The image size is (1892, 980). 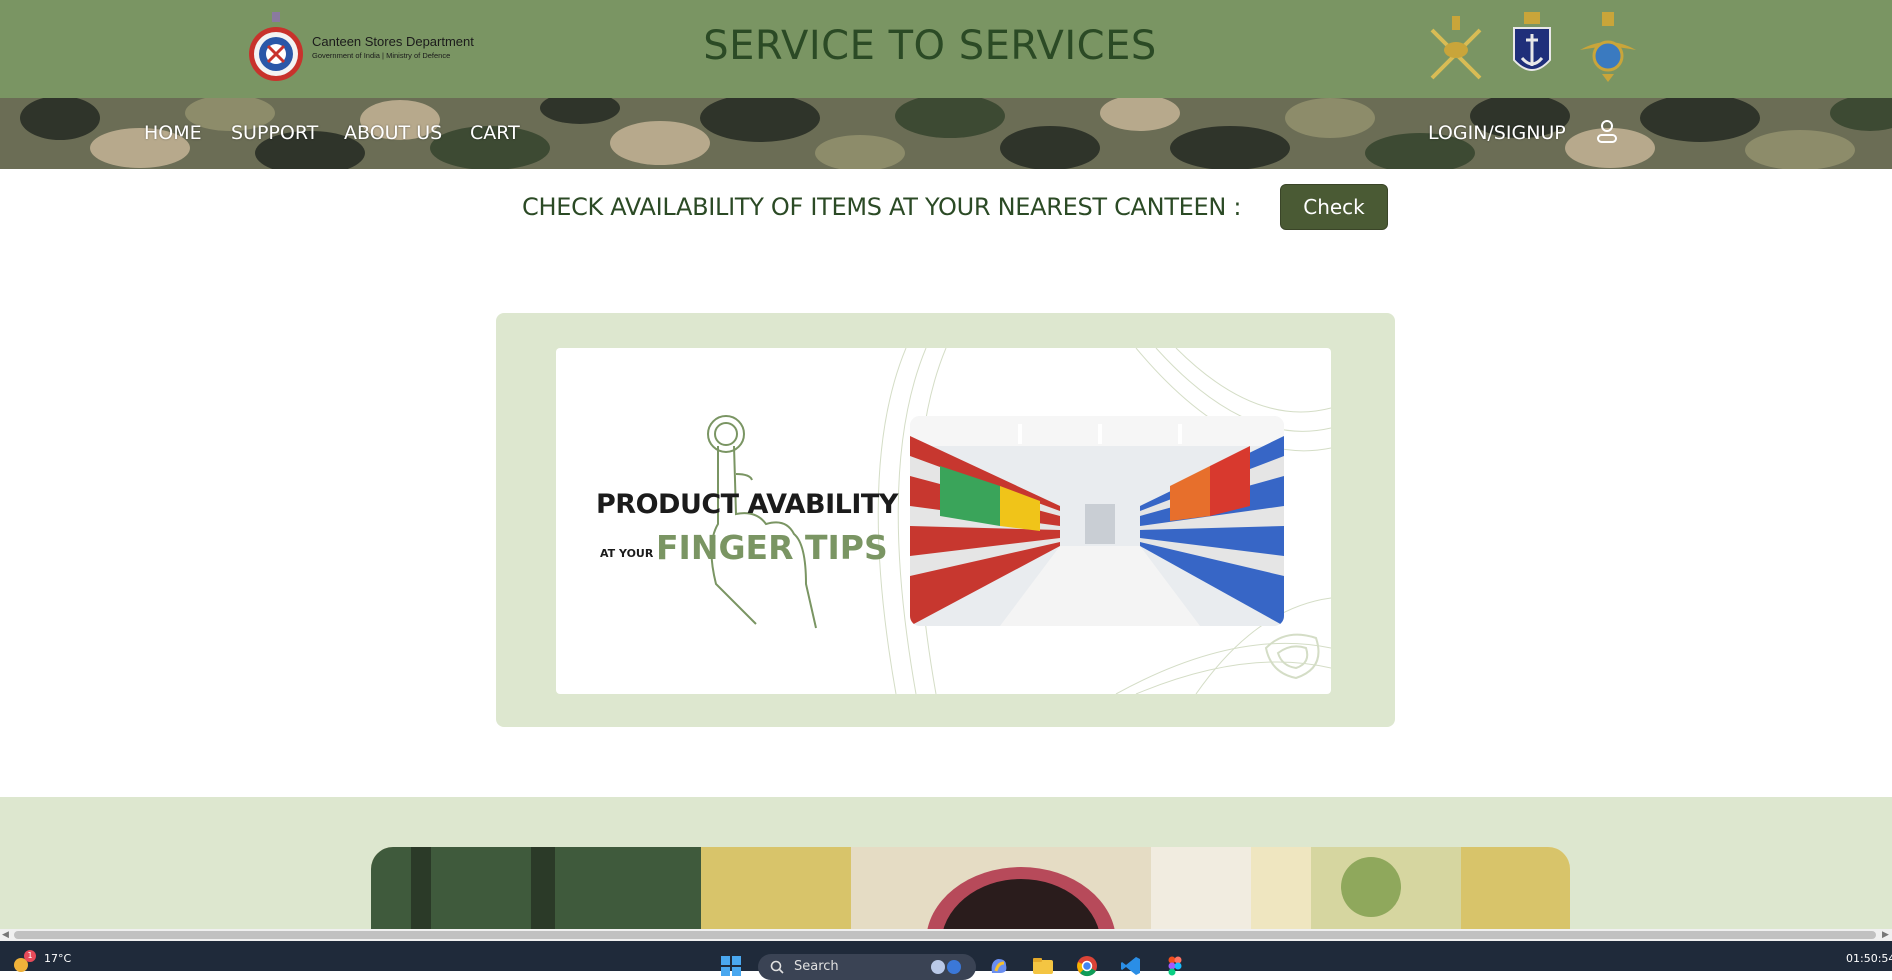 What do you see at coordinates (1097, 521) in the screenshot?
I see `supermarket-aisle-image` at bounding box center [1097, 521].